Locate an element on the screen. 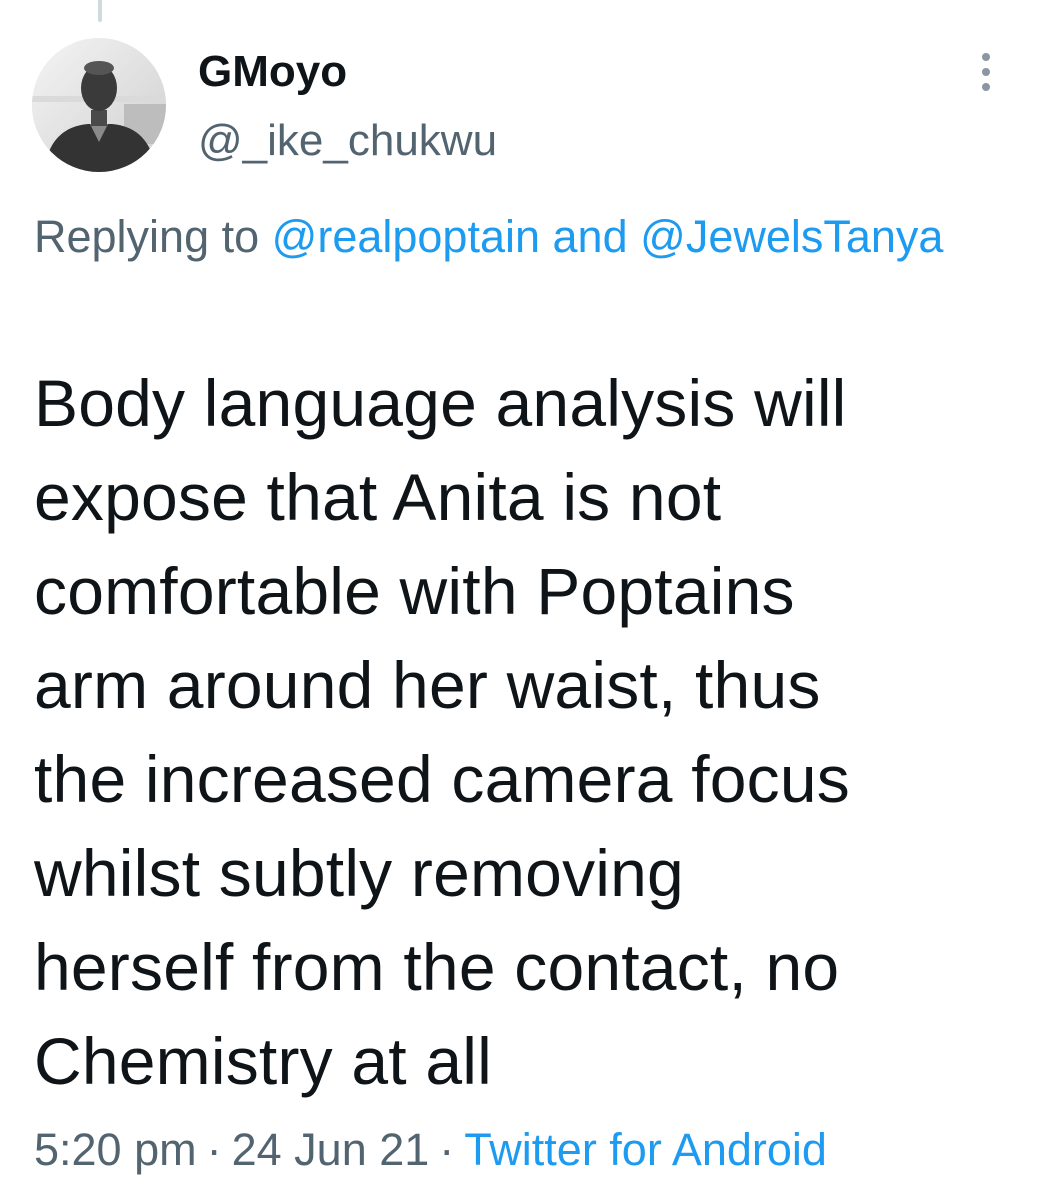 Image resolution: width=1037 pixels, height=1200 pixels. more-options-button is located at coordinates (986, 72).